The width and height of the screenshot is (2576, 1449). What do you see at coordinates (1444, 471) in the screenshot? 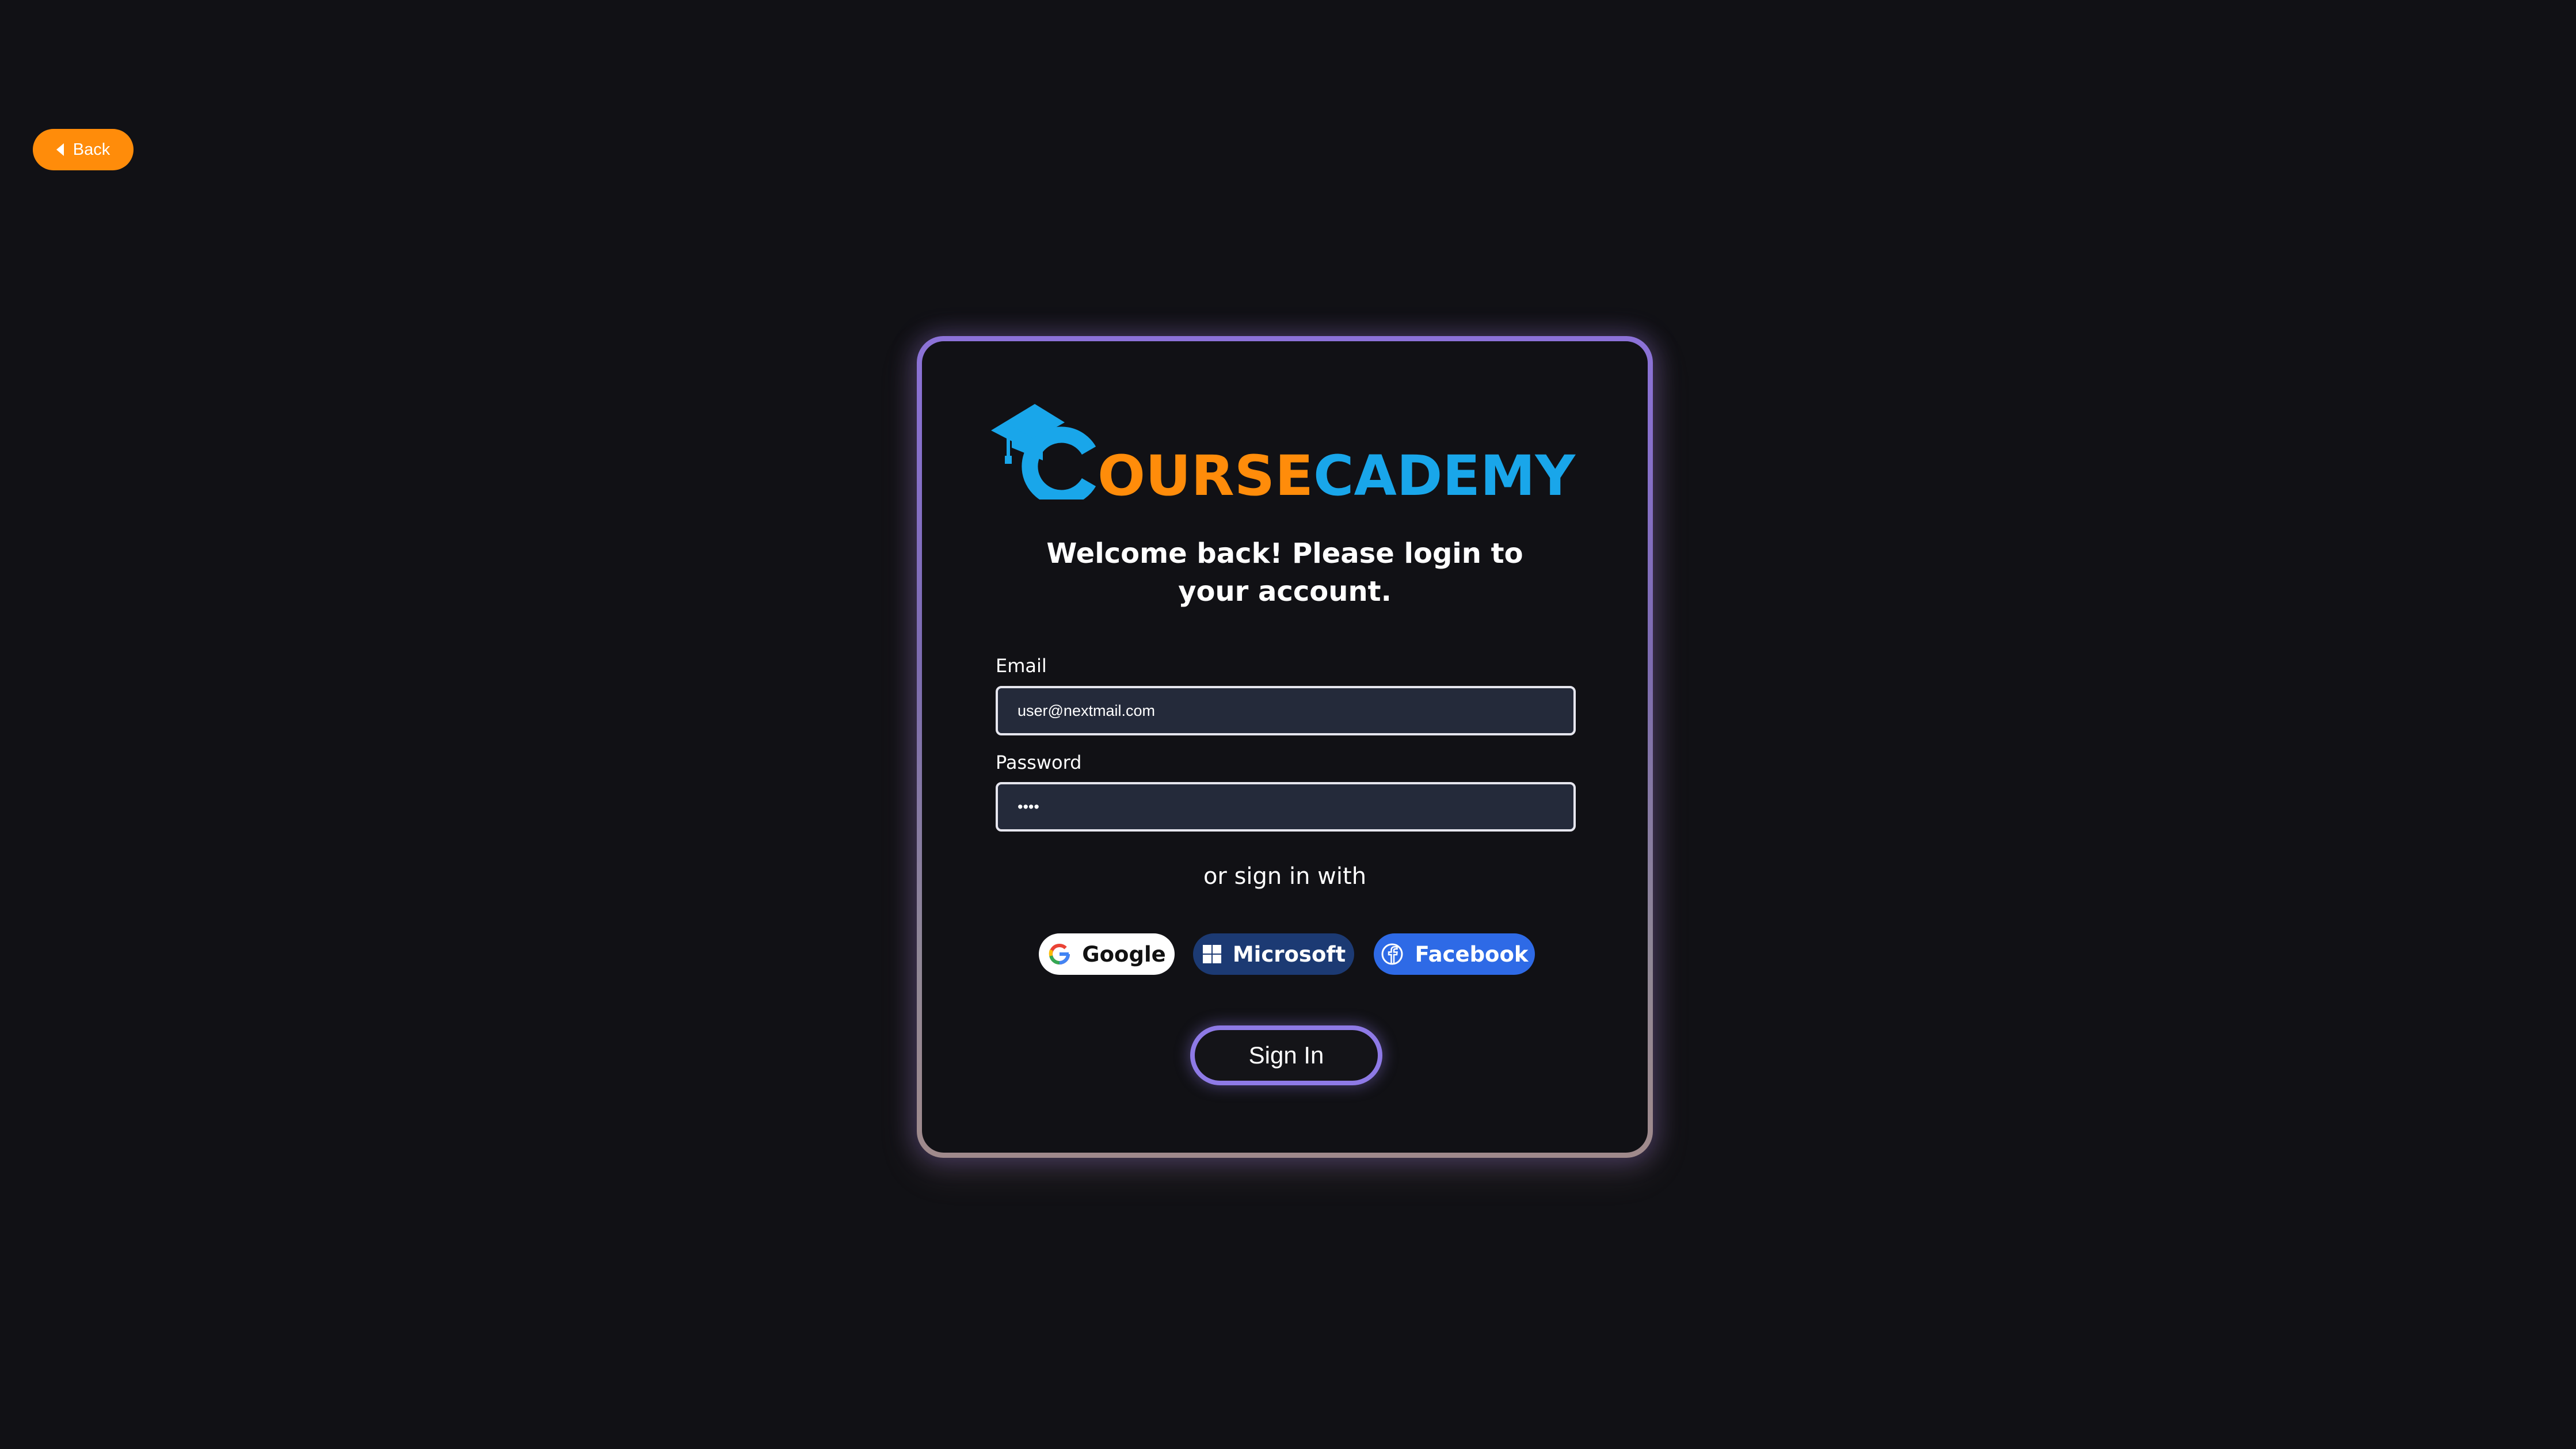
I see `svg-text: CADEMY` at bounding box center [1444, 471].